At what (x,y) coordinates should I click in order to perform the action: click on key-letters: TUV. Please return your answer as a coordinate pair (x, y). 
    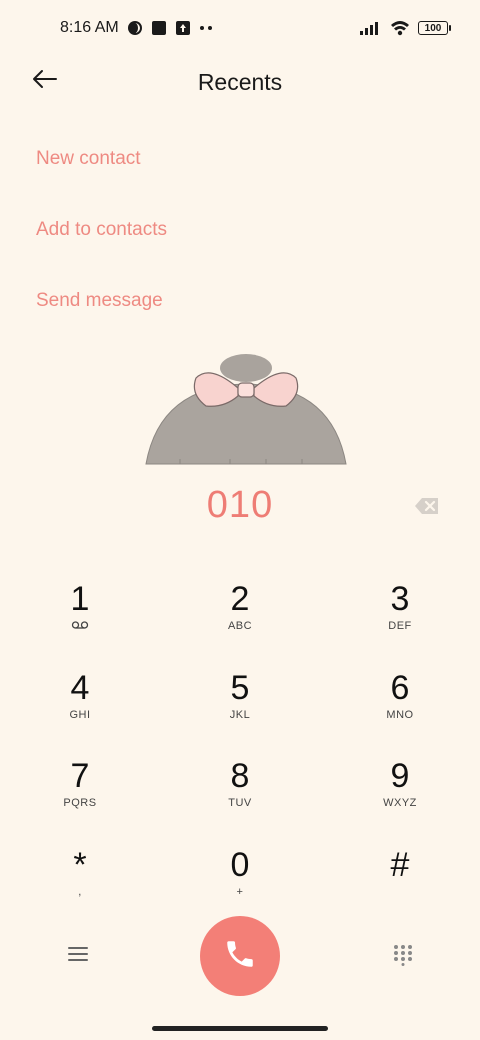
    Looking at the image, I should click on (240, 803).